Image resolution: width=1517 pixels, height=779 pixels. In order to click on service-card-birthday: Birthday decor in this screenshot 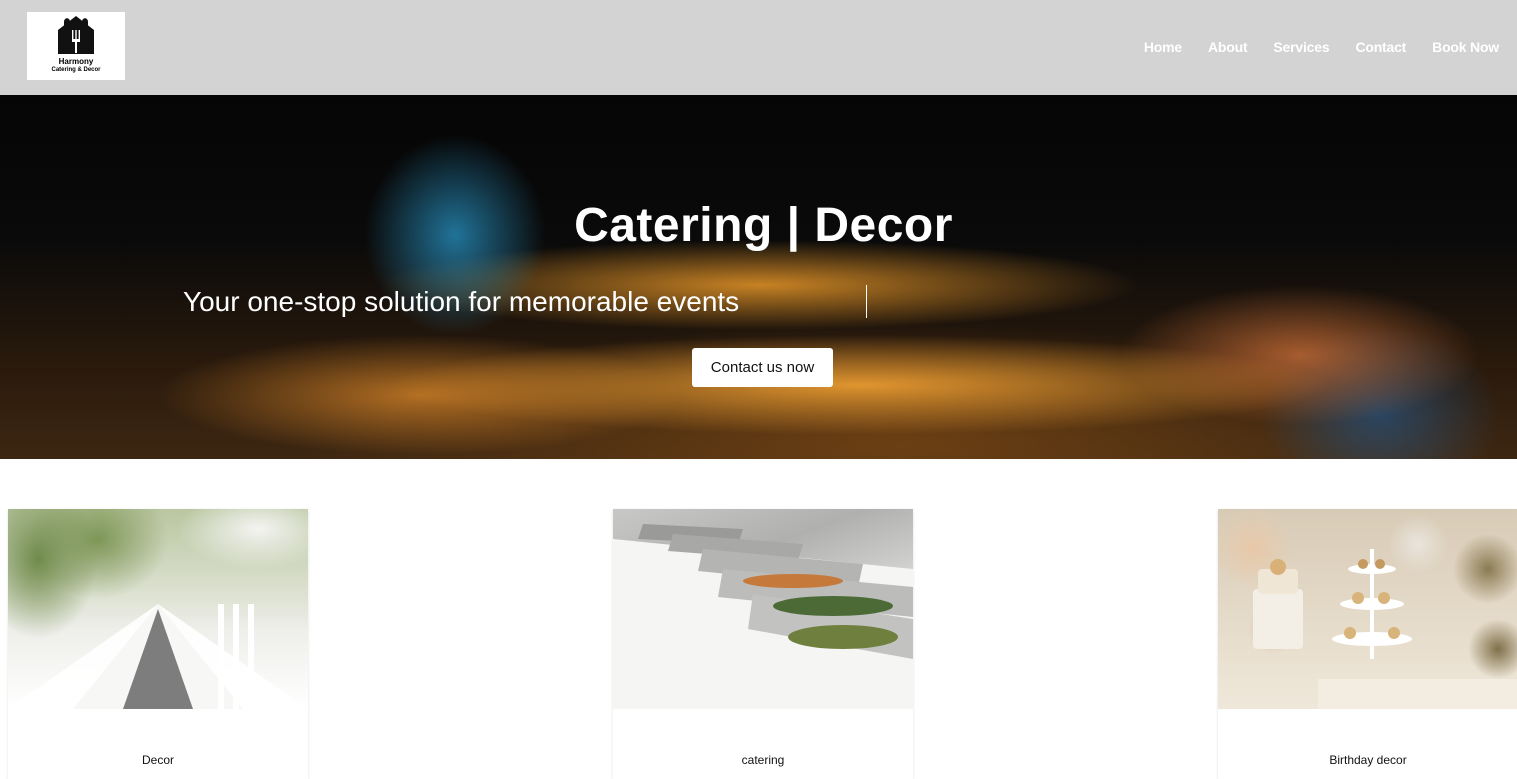, I will do `click(1367, 644)`.